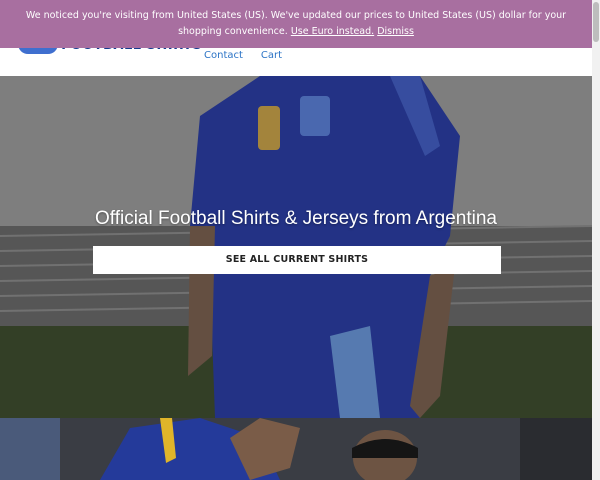 The width and height of the screenshot is (600, 480). What do you see at coordinates (332, 31) in the screenshot?
I see `use-euro-link: Use Euro instead.` at bounding box center [332, 31].